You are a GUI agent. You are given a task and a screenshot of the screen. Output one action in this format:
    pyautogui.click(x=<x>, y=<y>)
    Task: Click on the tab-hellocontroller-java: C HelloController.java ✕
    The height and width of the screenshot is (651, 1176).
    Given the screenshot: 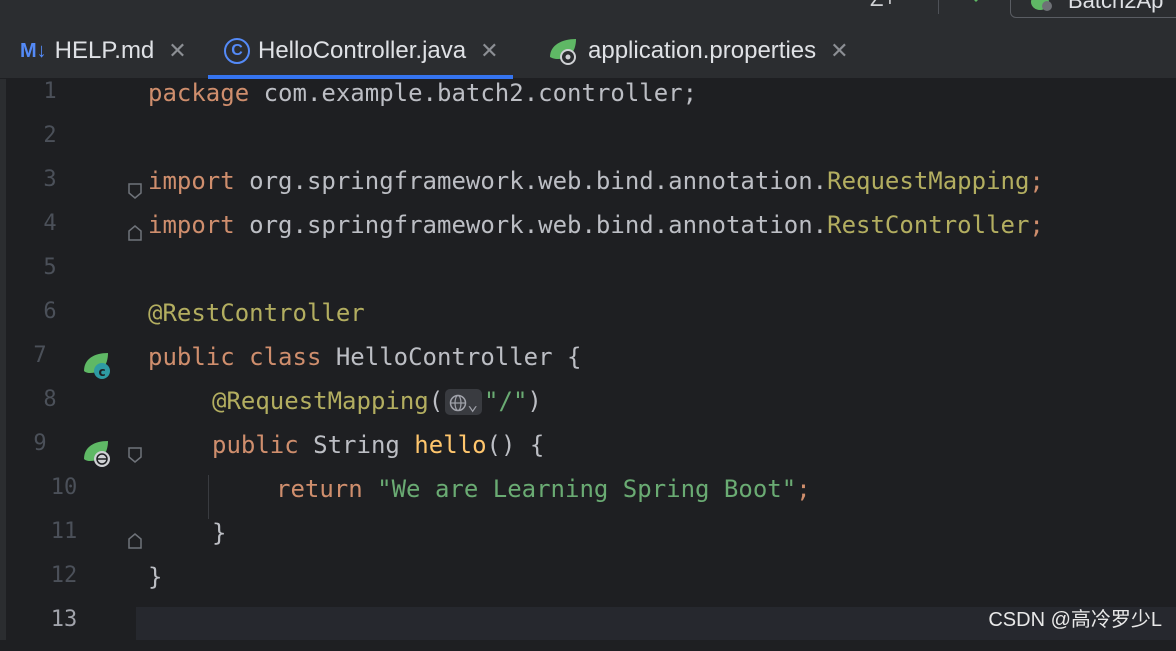 What is the action you would take?
    pyautogui.click(x=360, y=51)
    